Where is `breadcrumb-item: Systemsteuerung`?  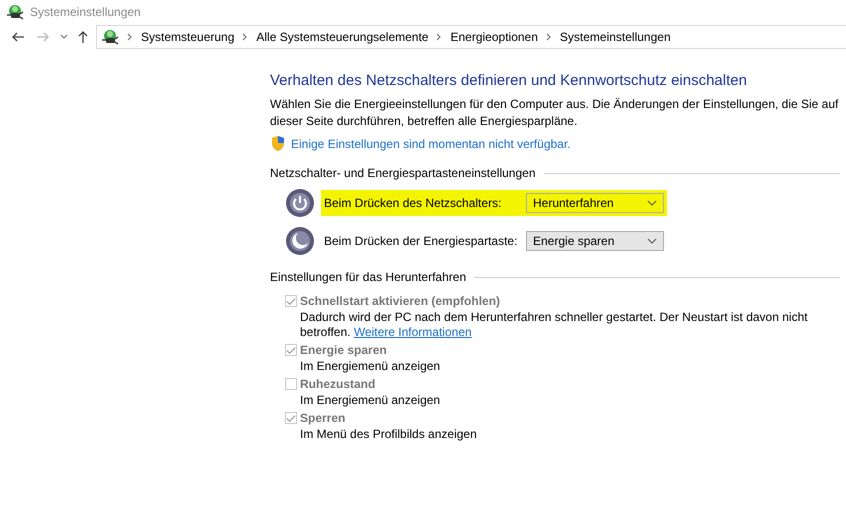 breadcrumb-item: Systemsteuerung is located at coordinates (187, 37).